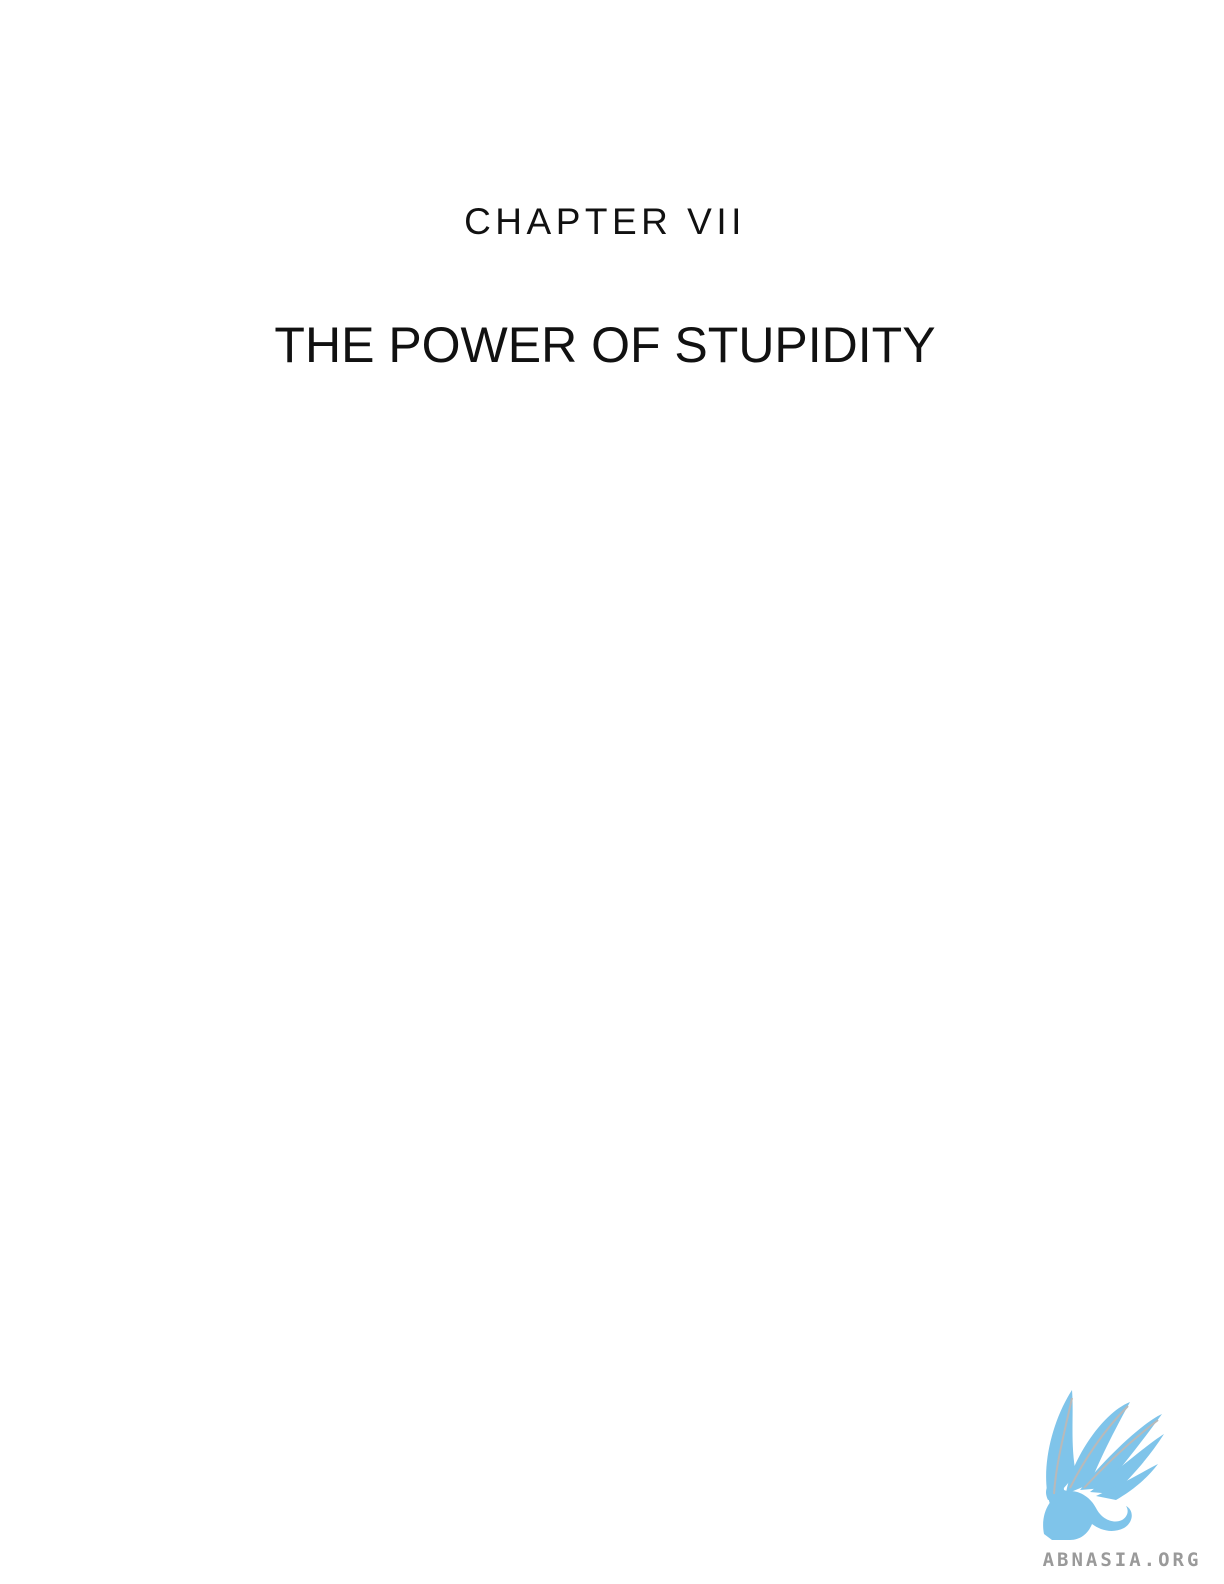 Image resolution: width=1224 pixels, height=1584 pixels. Describe the element at coordinates (605, 221) in the screenshot. I see `chapter-number: CHAPTER VII` at that location.